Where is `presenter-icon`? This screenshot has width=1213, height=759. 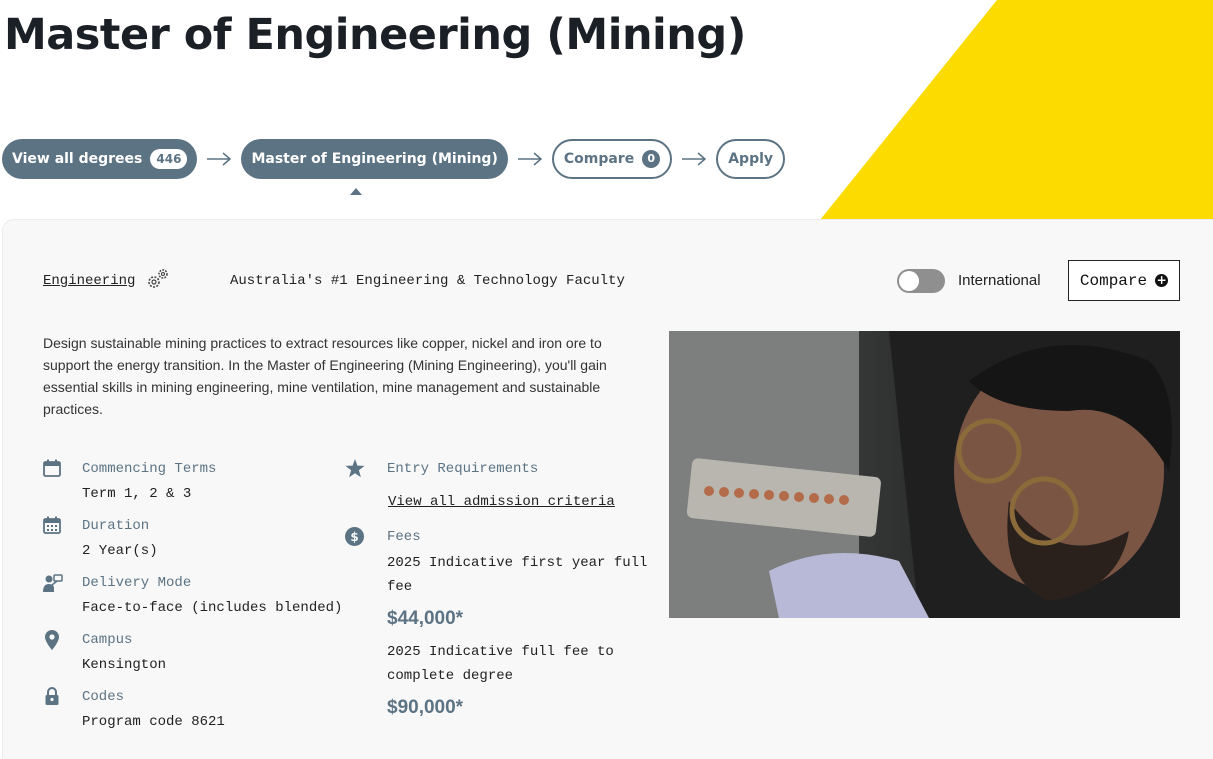
presenter-icon is located at coordinates (53, 583).